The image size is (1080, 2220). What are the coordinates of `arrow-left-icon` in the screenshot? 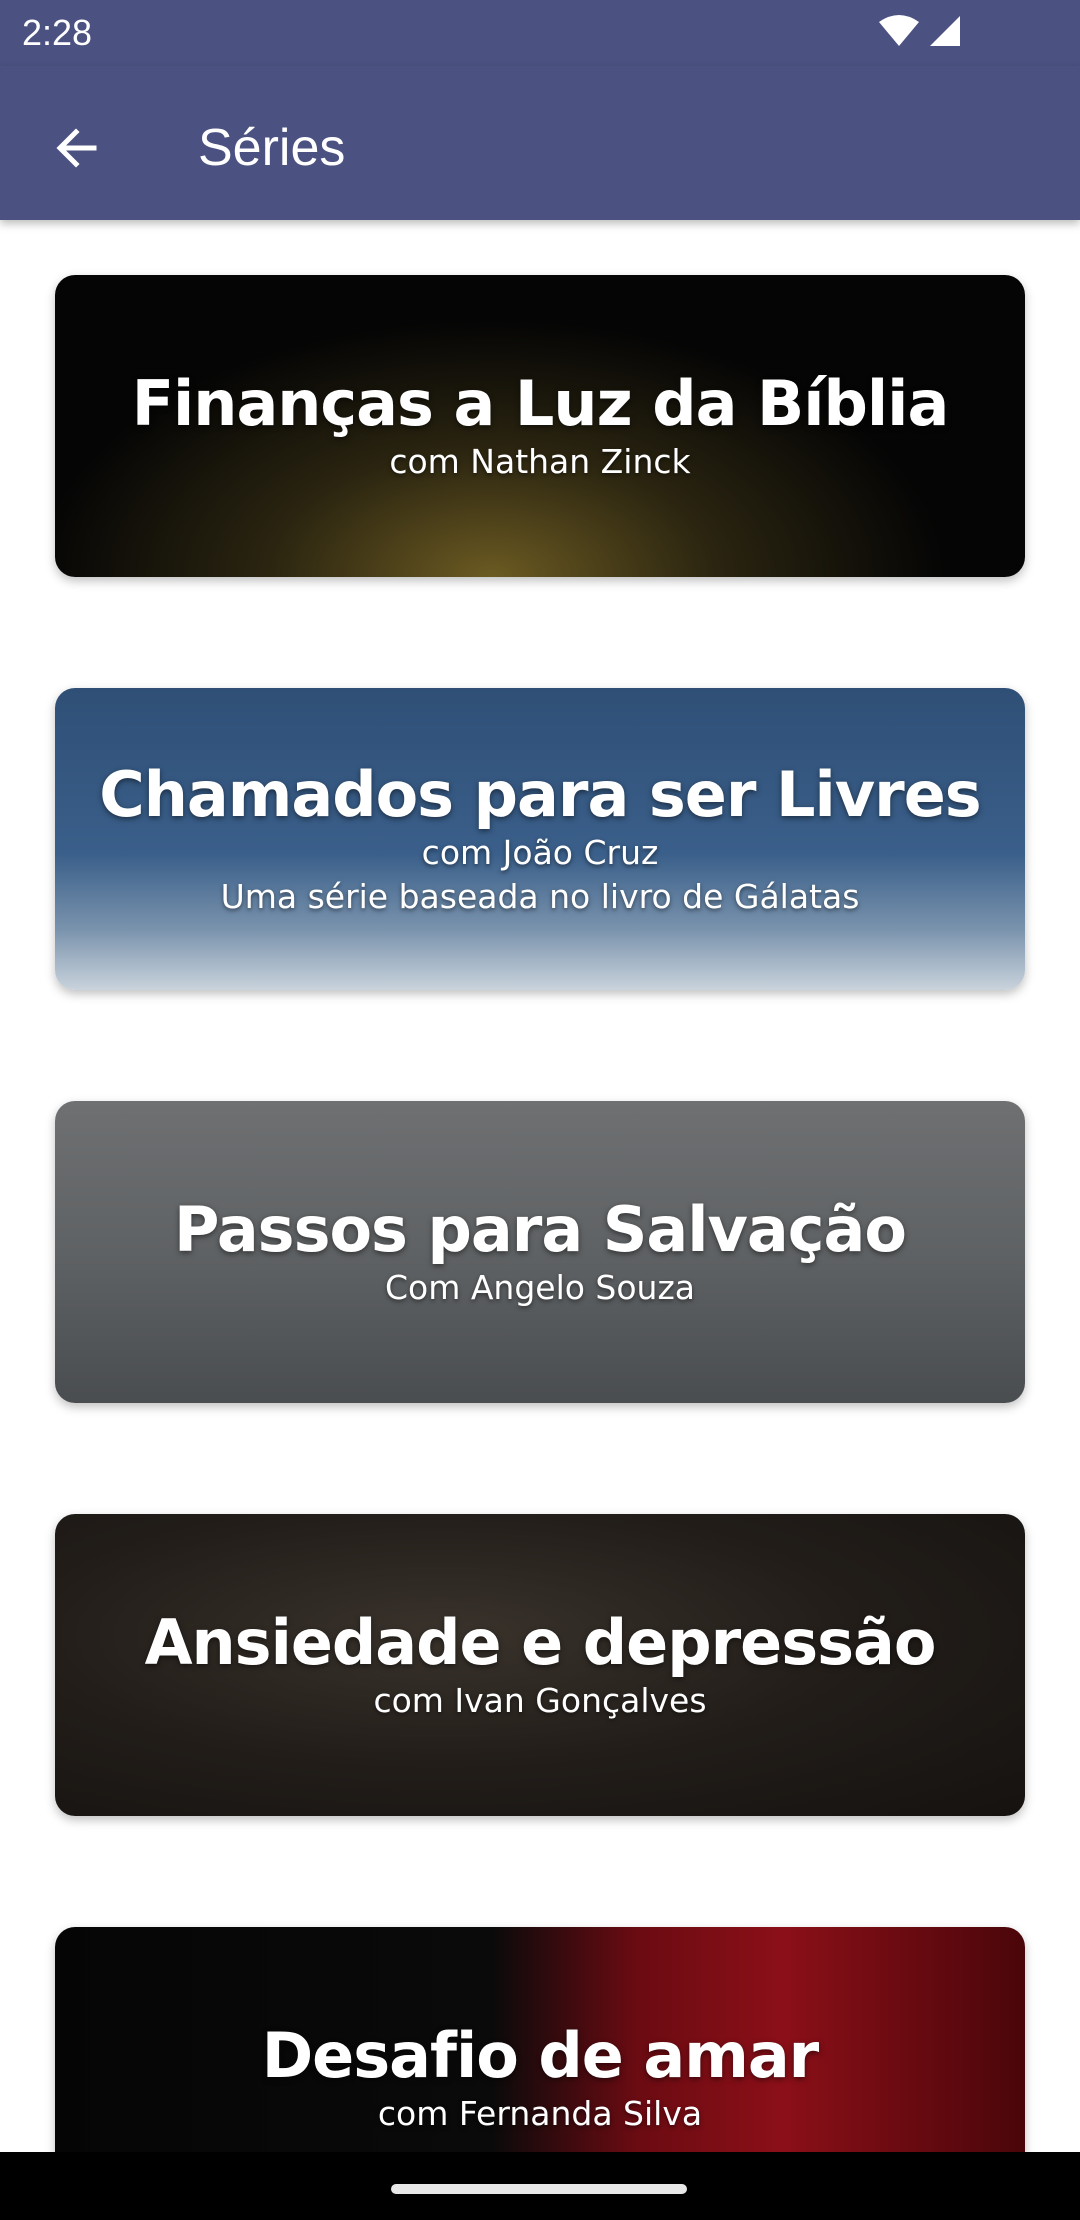 It's located at (76, 148).